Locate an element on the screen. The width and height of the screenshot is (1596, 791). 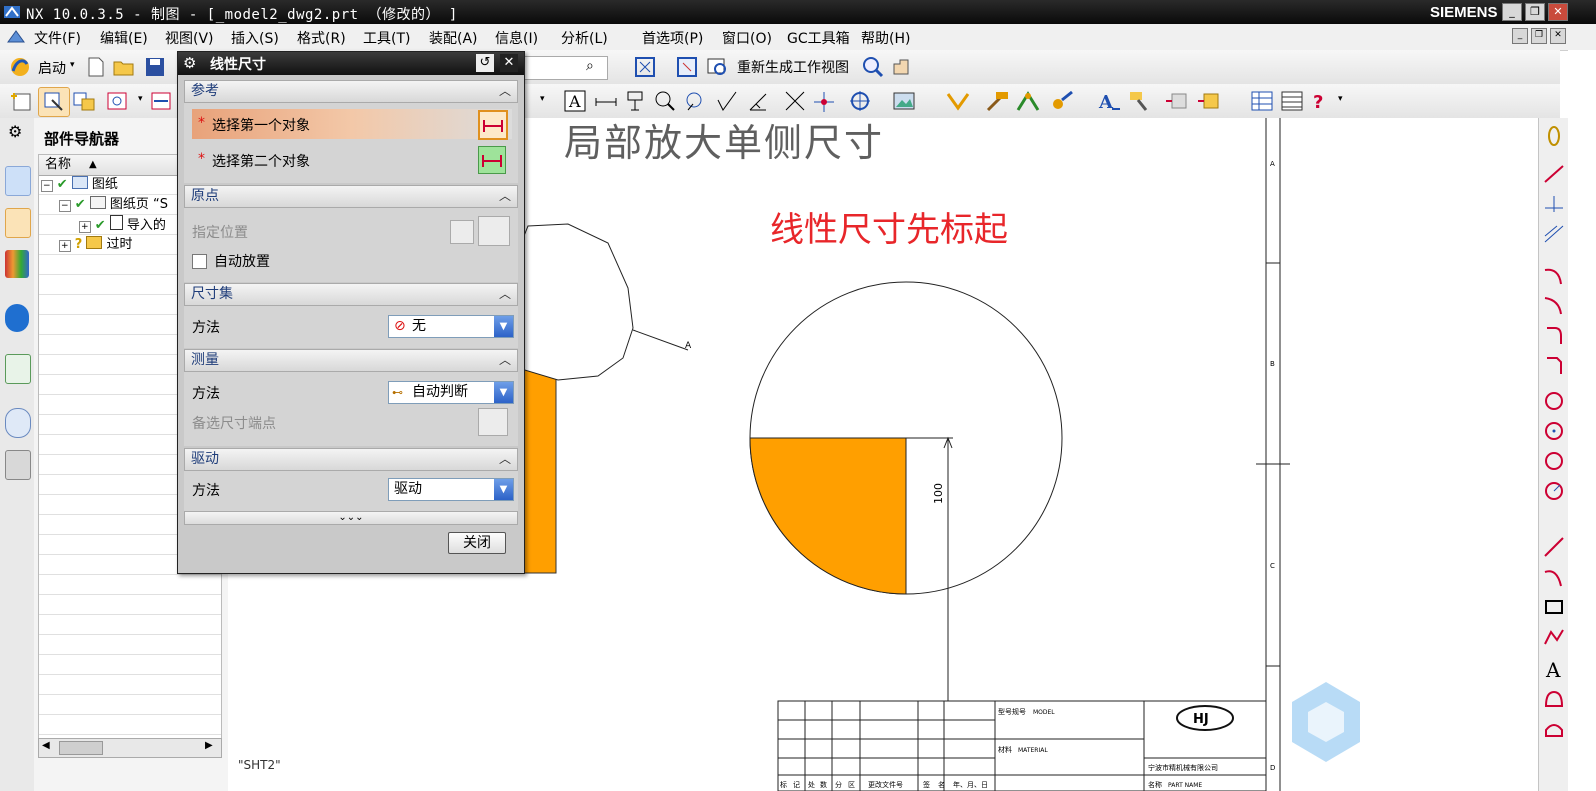
parallel-line-icon is located at coordinates (1554, 234).